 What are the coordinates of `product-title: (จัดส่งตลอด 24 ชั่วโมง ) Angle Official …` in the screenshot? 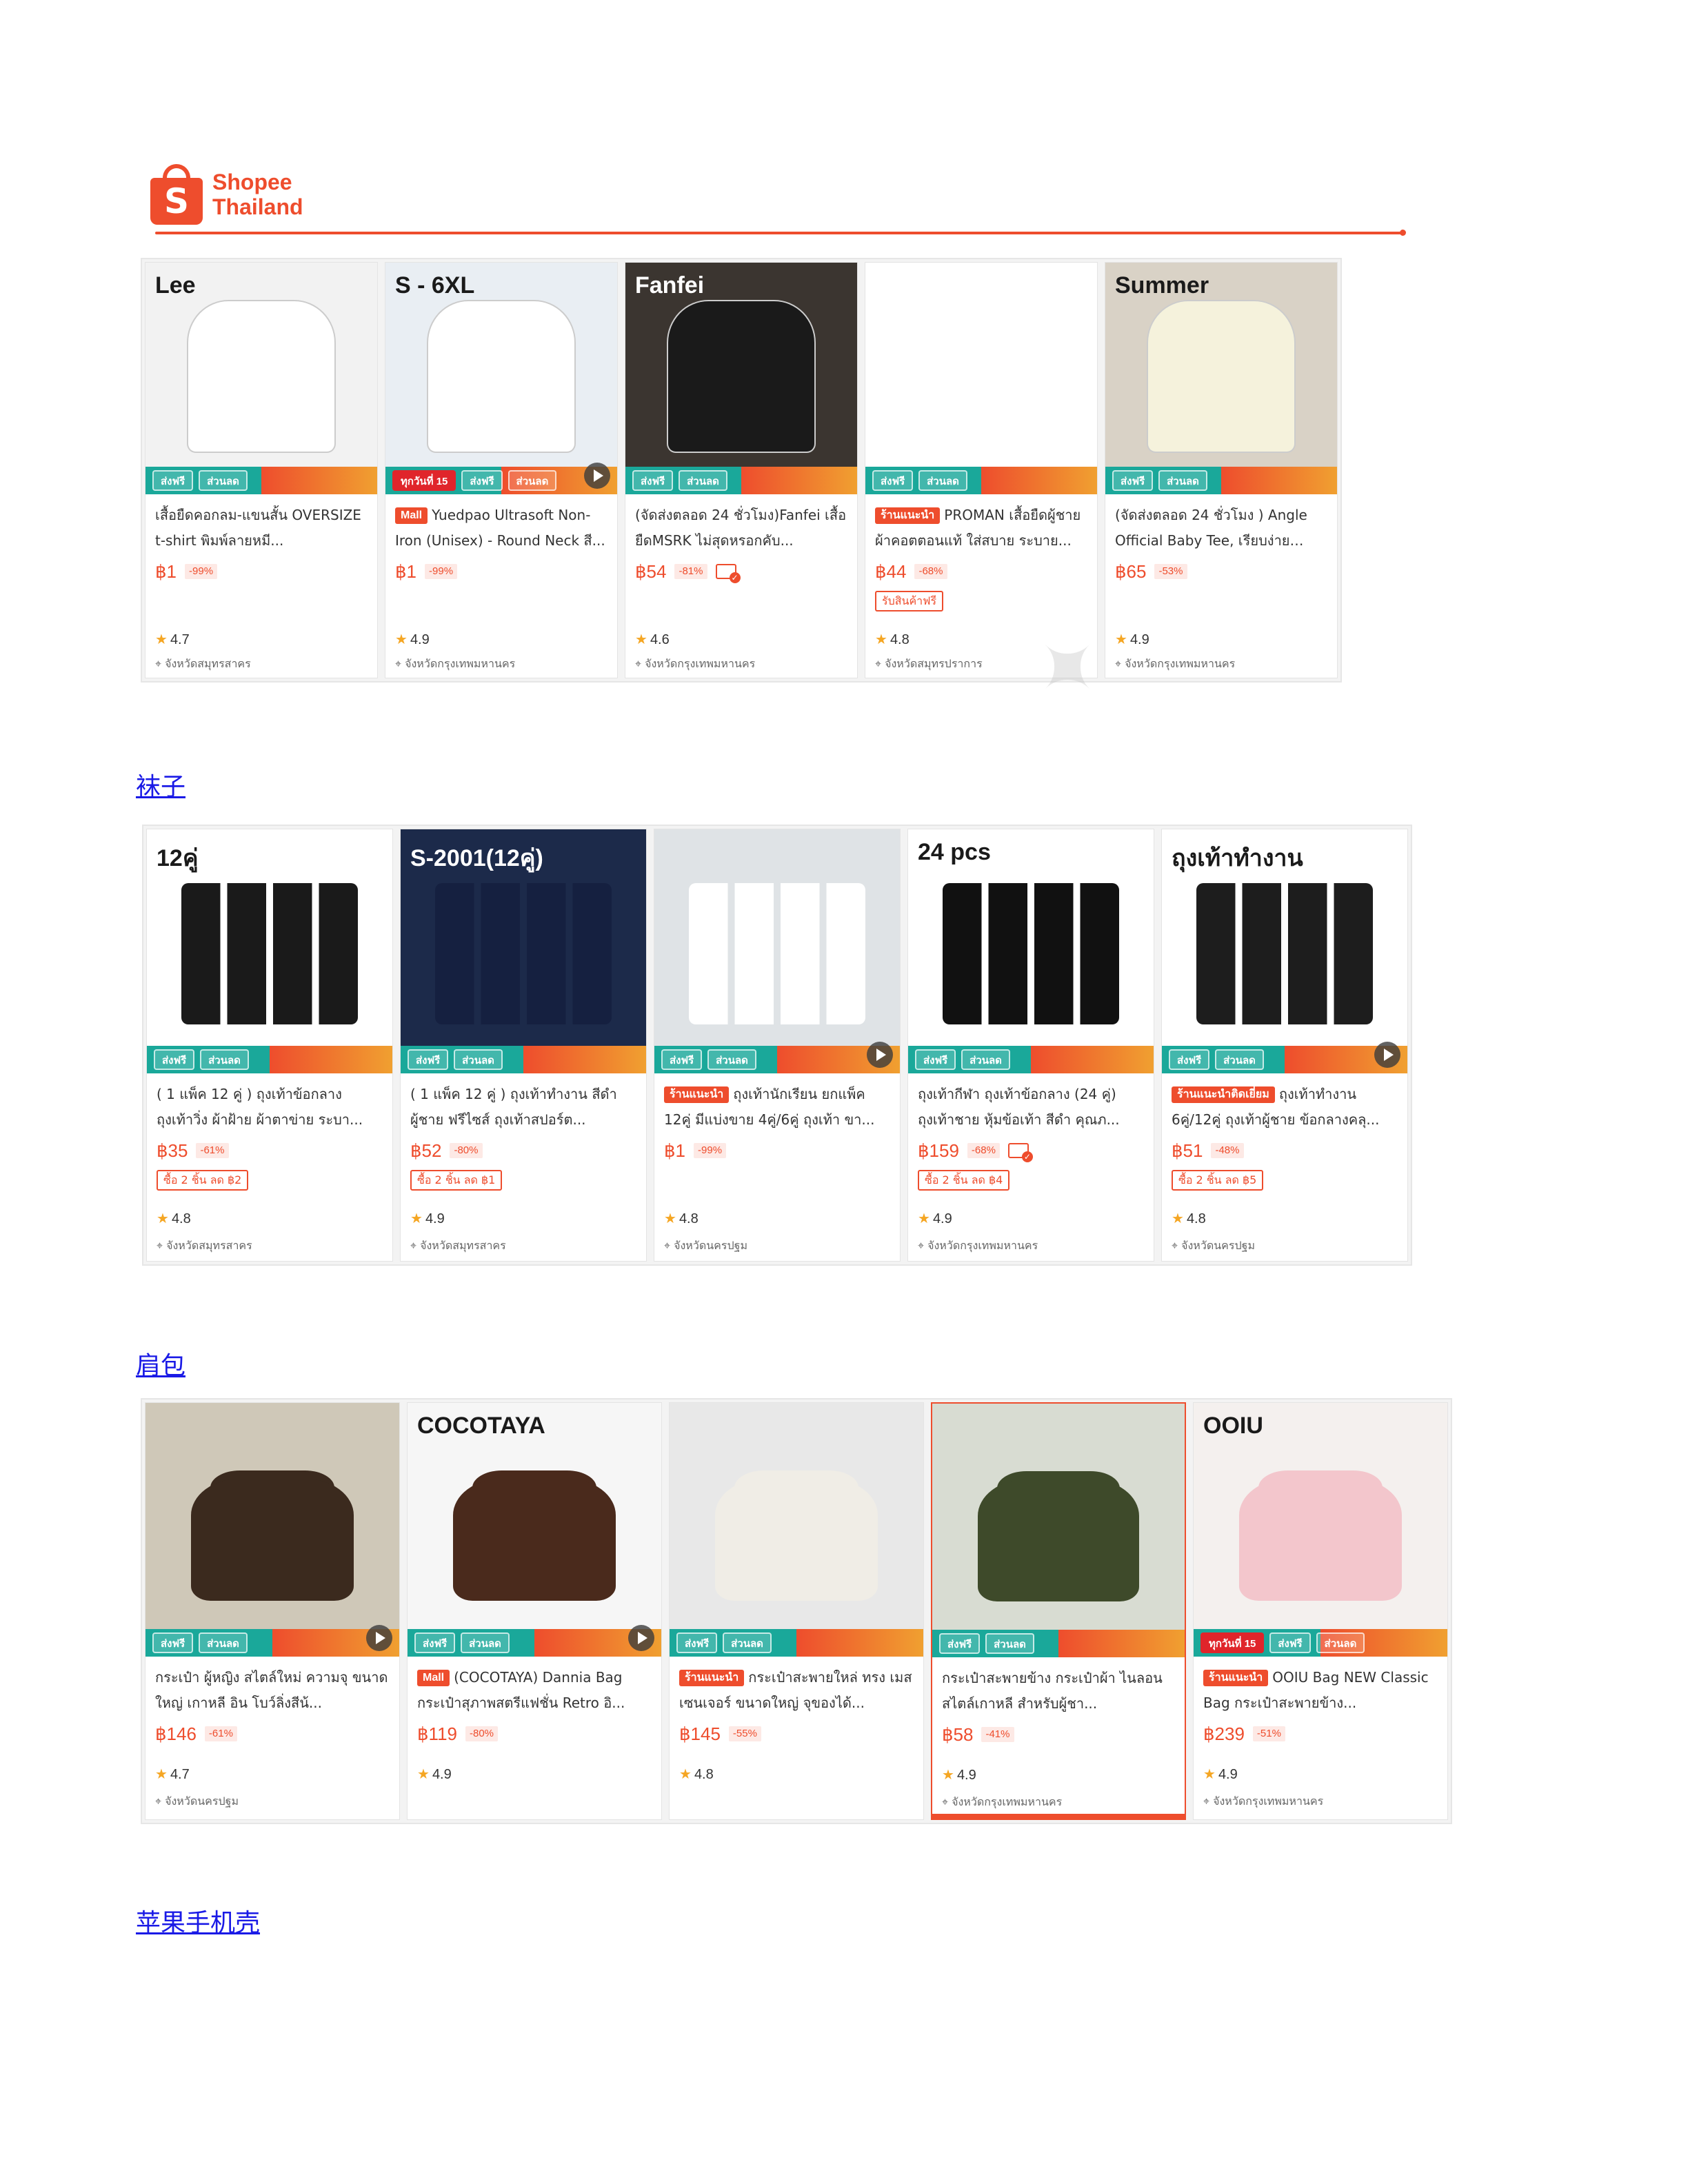 It's located at (1221, 529).